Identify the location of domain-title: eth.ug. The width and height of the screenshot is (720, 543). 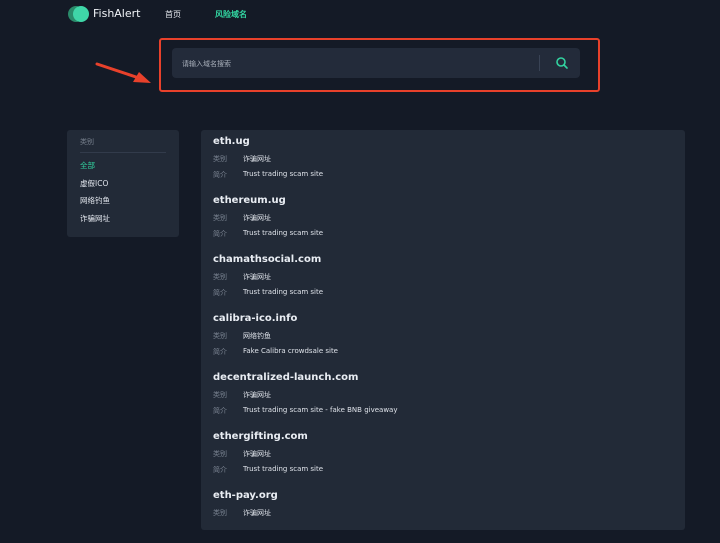
(231, 141).